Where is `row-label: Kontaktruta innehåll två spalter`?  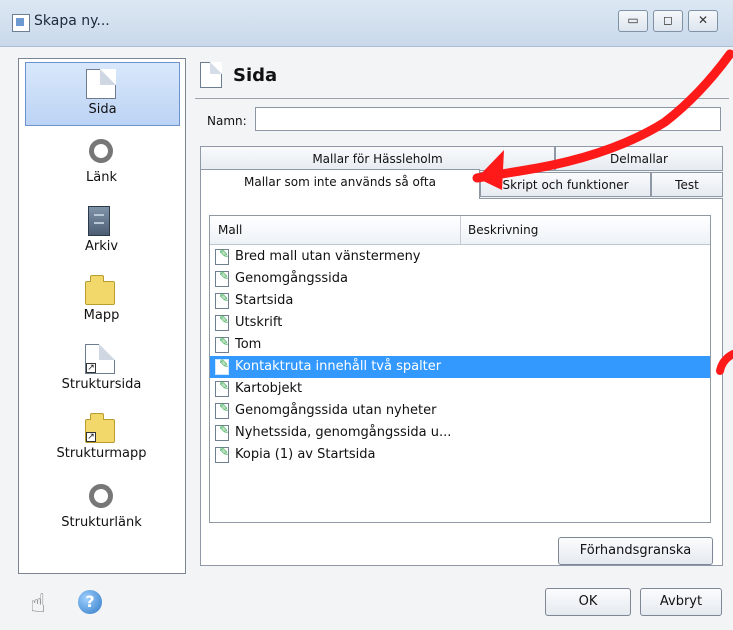
row-label: Kontaktruta innehåll två spalter is located at coordinates (338, 366).